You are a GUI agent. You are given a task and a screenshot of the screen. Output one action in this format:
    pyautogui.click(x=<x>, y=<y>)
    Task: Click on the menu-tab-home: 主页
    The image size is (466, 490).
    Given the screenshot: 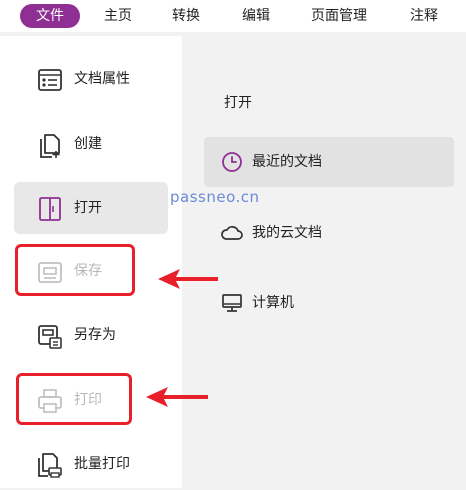 What is the action you would take?
    pyautogui.click(x=118, y=16)
    